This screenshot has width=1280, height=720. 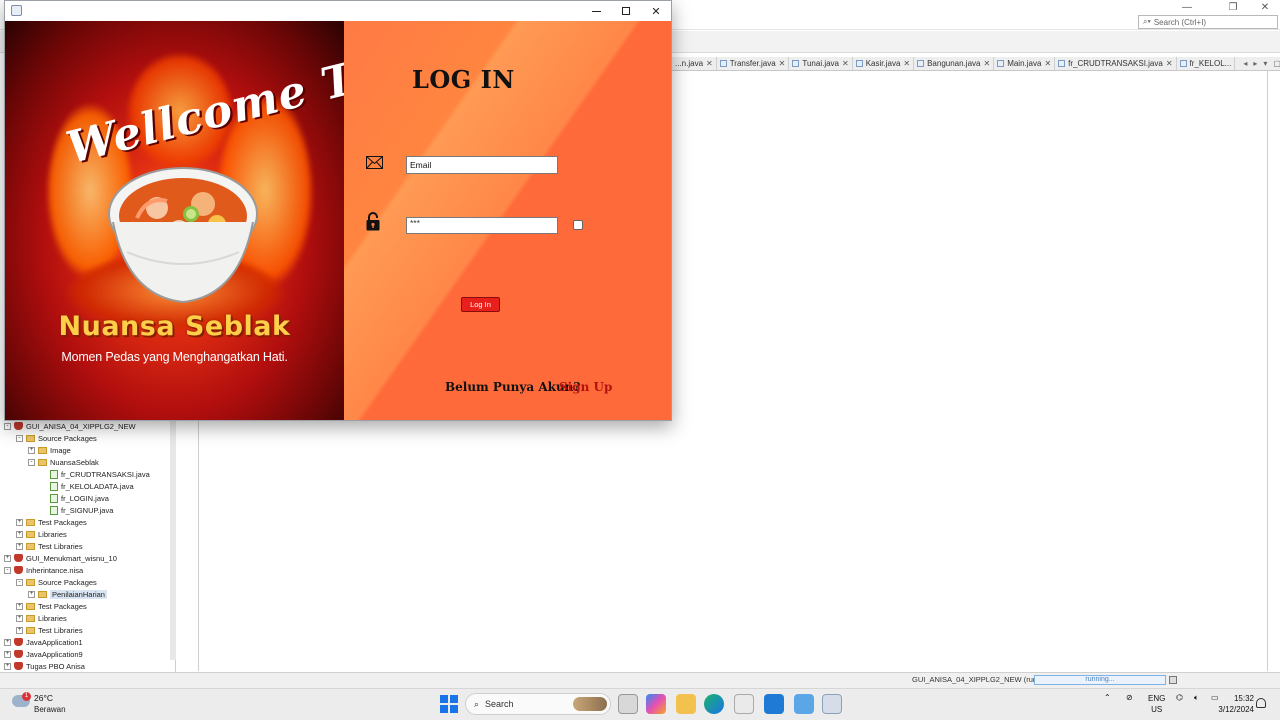 What do you see at coordinates (832, 704) in the screenshot?
I see `java-app-icon` at bounding box center [832, 704].